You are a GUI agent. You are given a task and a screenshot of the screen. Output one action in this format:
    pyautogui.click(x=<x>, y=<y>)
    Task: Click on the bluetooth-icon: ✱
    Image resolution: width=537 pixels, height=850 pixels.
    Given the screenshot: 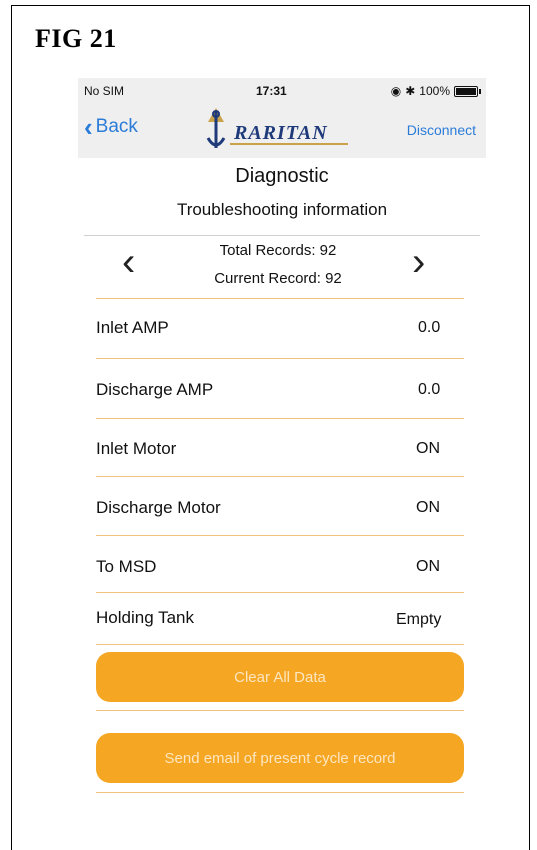 What is the action you would take?
    pyautogui.click(x=410, y=91)
    